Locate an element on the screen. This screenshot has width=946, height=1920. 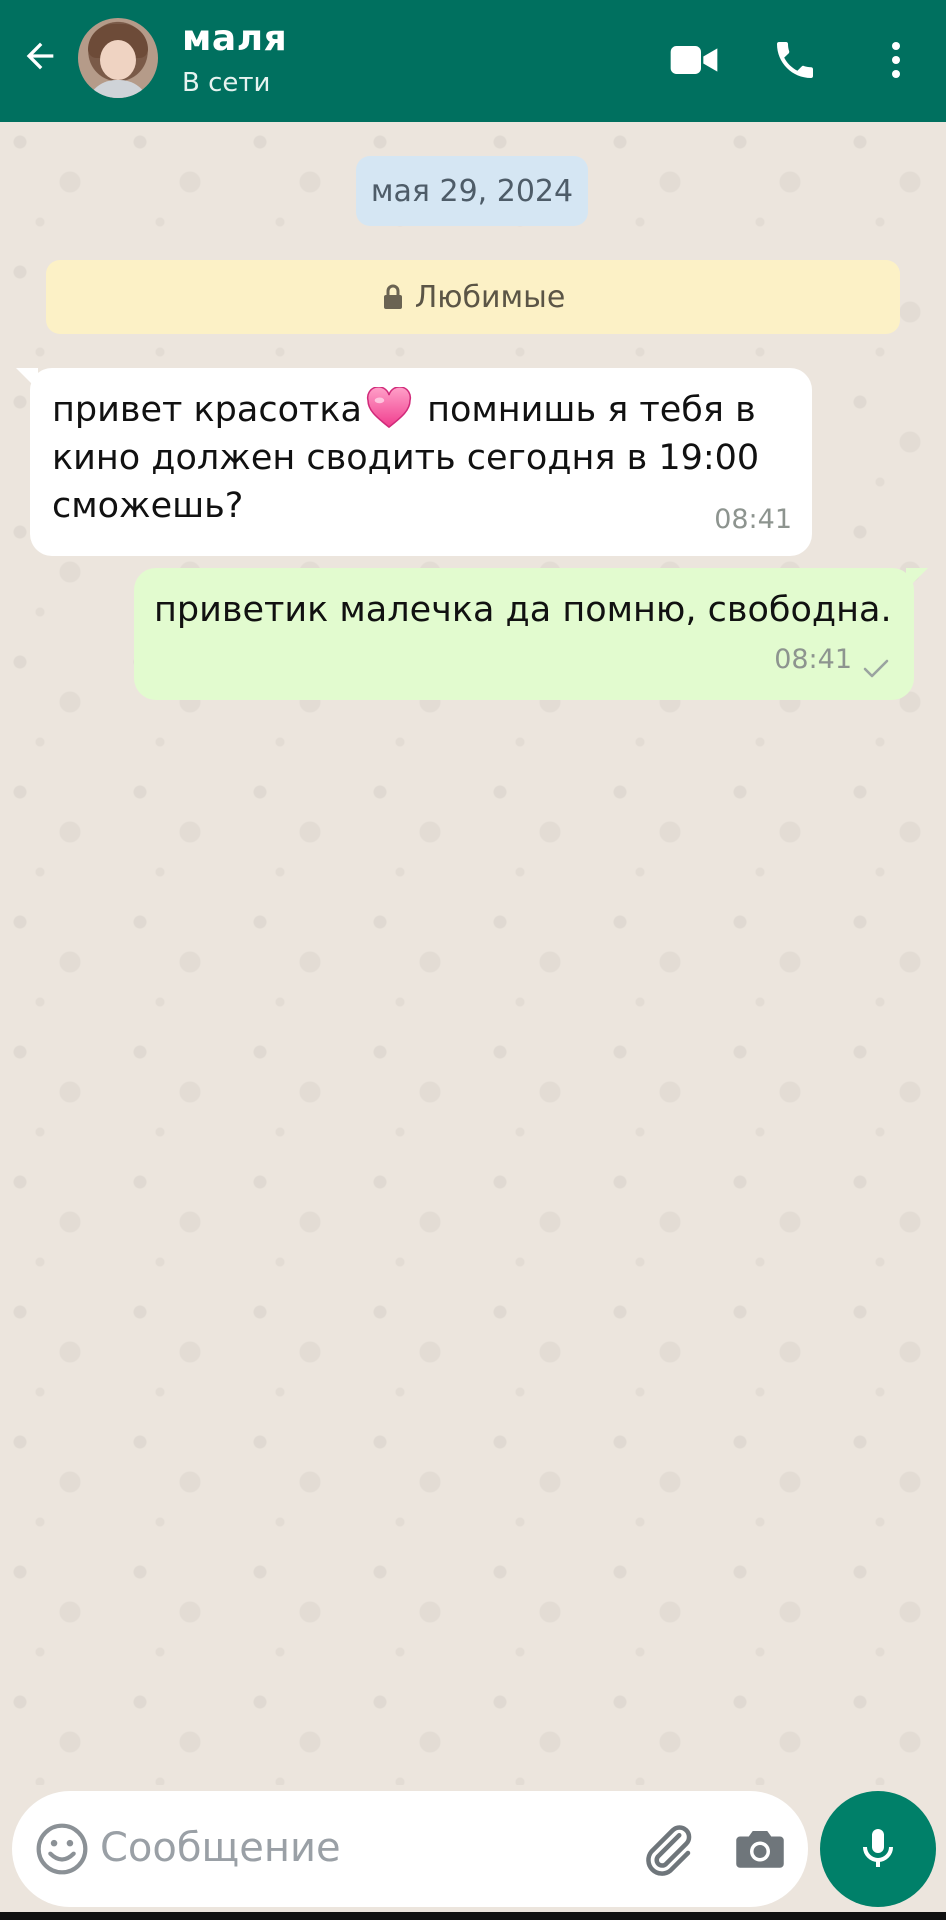
single-check-icon is located at coordinates (876, 668).